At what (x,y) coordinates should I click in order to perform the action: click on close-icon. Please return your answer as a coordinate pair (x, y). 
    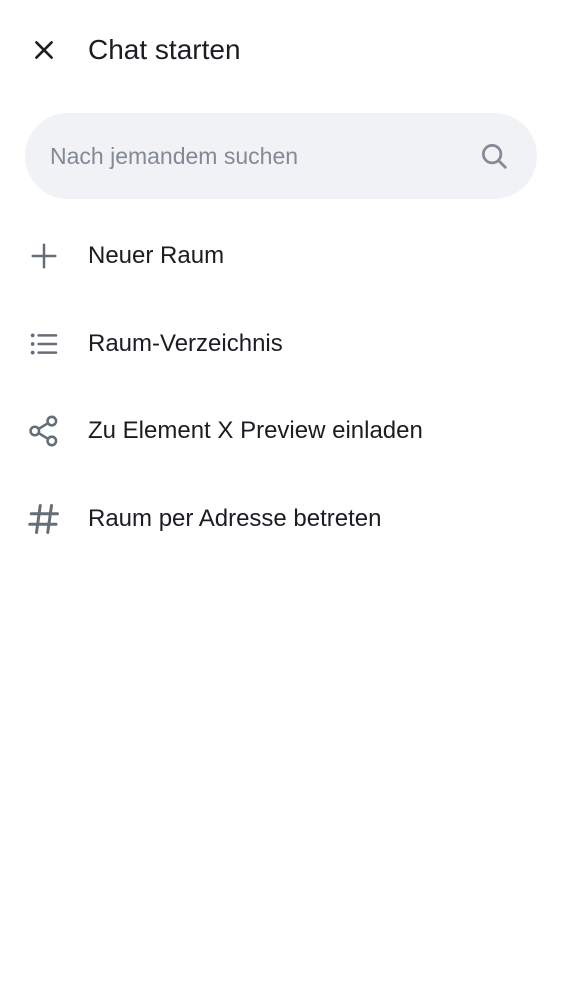
    Looking at the image, I should click on (44, 50).